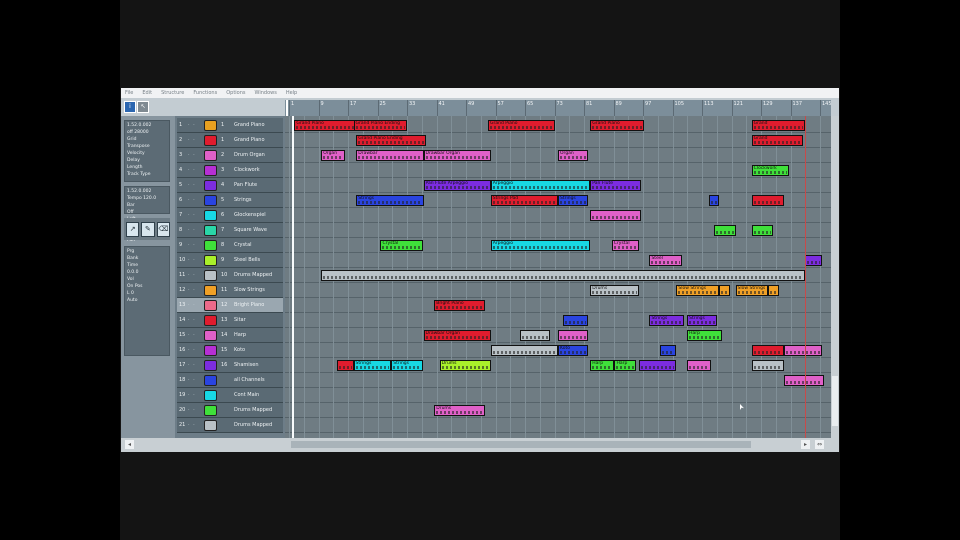  What do you see at coordinates (143, 107) in the screenshot?
I see `pointer-icon: ↖` at bounding box center [143, 107].